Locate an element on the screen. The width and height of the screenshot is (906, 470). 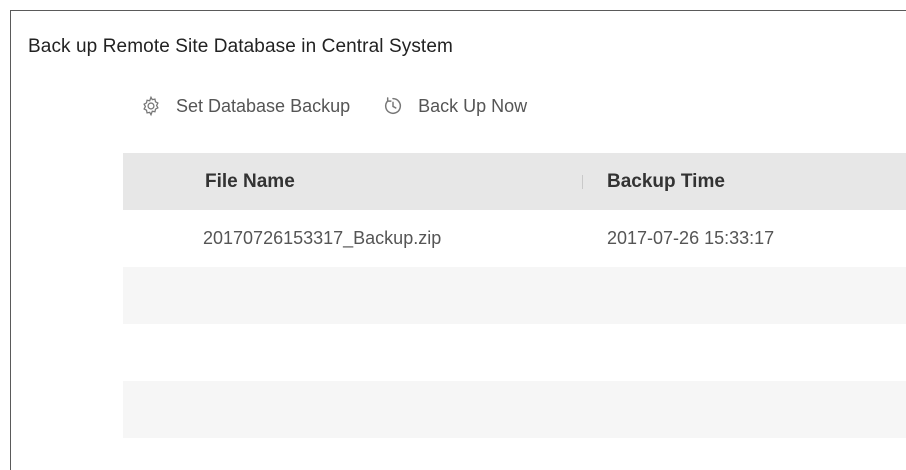
column-divider is located at coordinates (582, 182).